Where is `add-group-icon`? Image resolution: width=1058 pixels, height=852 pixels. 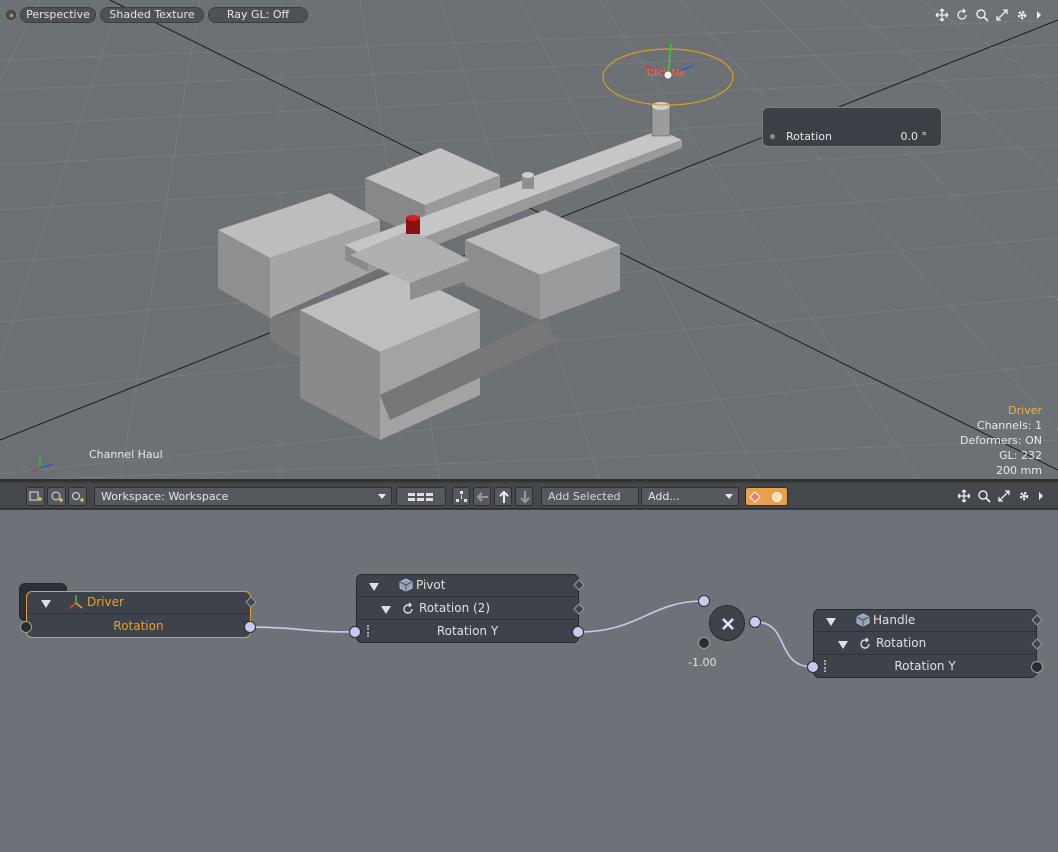 add-group-icon is located at coordinates (36, 497).